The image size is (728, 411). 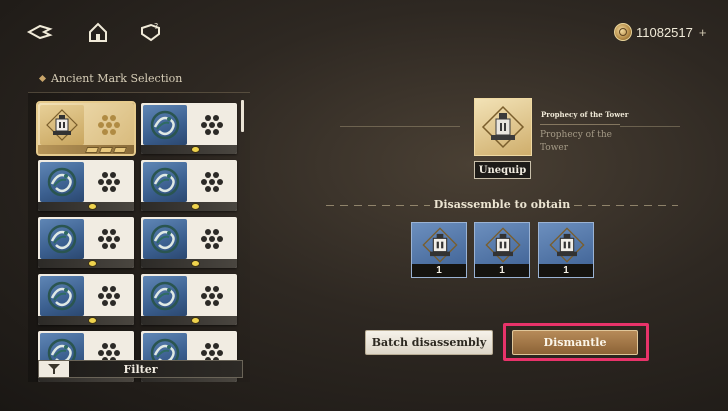 I want to click on bullet-icon, so click(x=42, y=78).